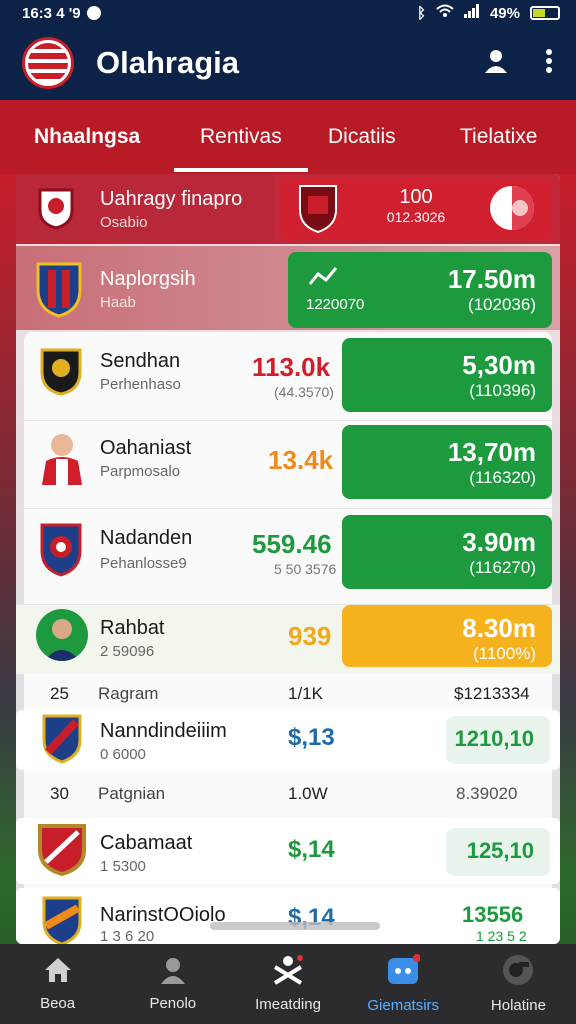 Image resolution: width=576 pixels, height=1024 pixels. What do you see at coordinates (148, 279) in the screenshot?
I see `row-name: Naplorgsih` at bounding box center [148, 279].